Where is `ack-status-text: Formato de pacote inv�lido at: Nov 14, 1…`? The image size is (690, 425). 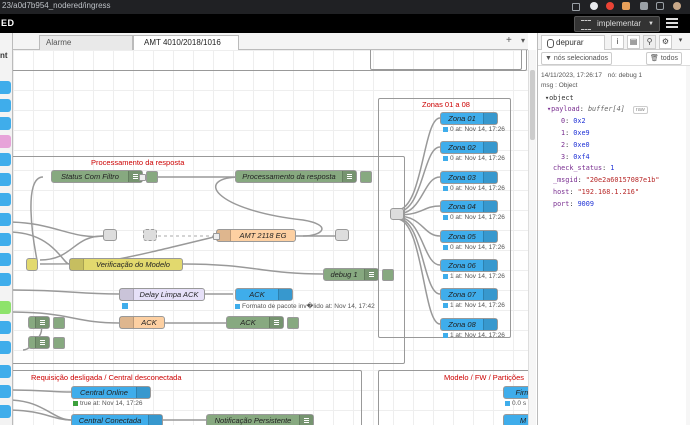
ack-status-text: Formato de pacote inv�lido at: Nov 14, 1… is located at coordinates (308, 306).